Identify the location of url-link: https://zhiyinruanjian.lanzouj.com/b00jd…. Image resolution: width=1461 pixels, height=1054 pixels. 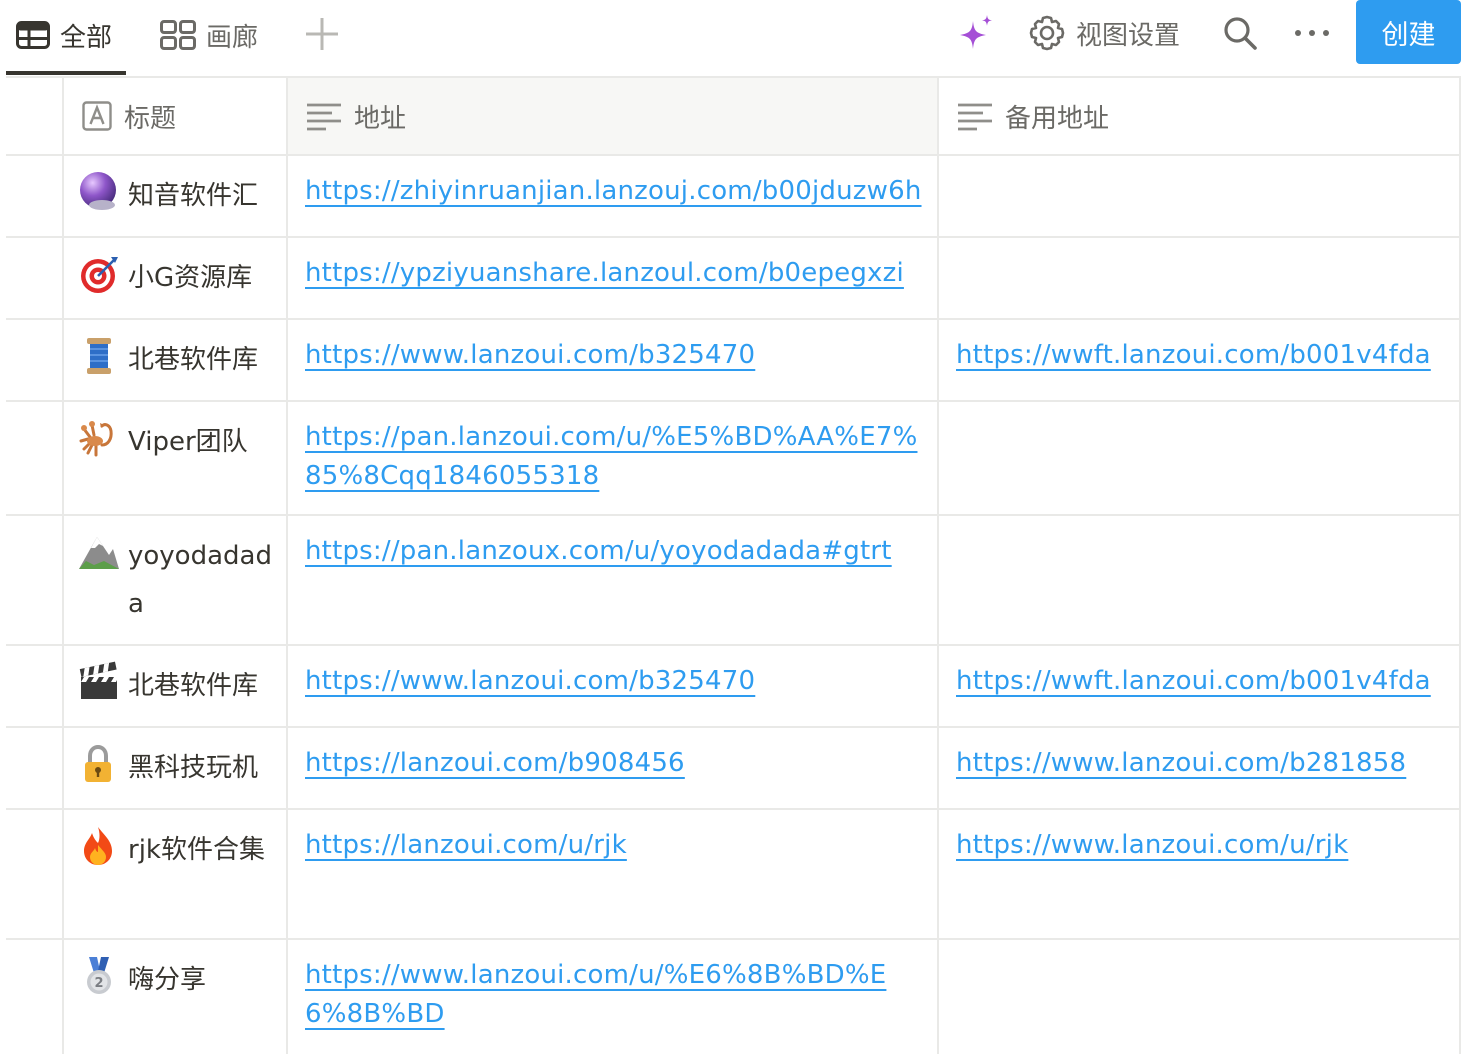
(613, 191).